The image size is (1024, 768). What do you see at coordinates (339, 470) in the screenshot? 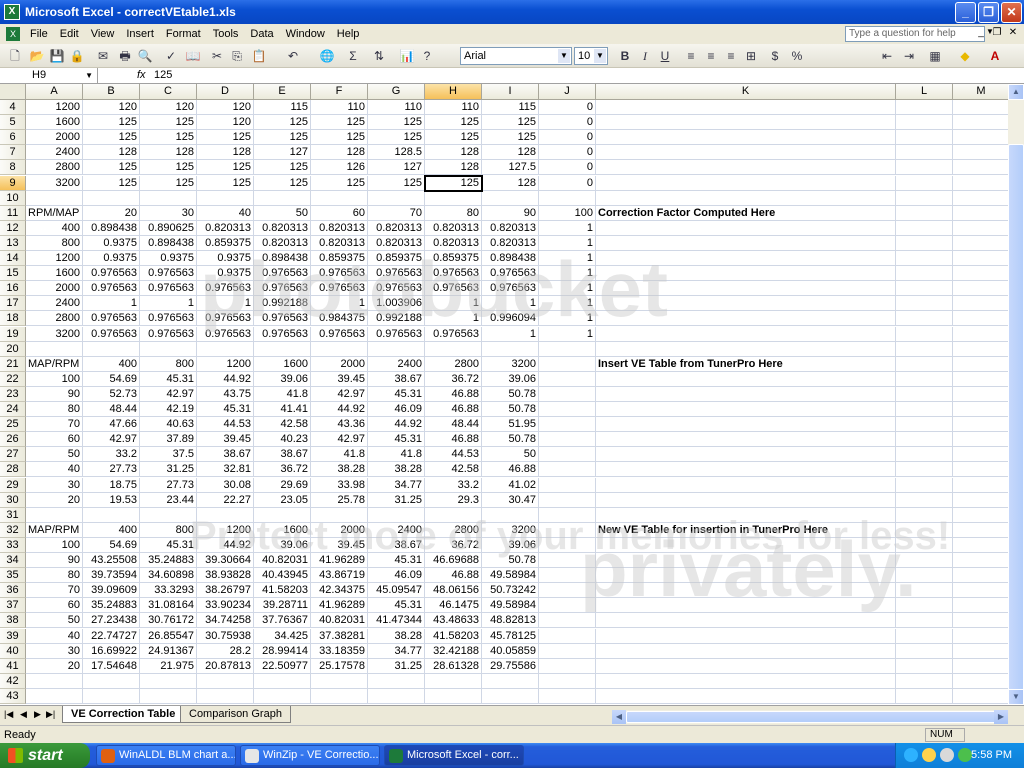
I see `grid-cell: 38.28` at bounding box center [339, 470].